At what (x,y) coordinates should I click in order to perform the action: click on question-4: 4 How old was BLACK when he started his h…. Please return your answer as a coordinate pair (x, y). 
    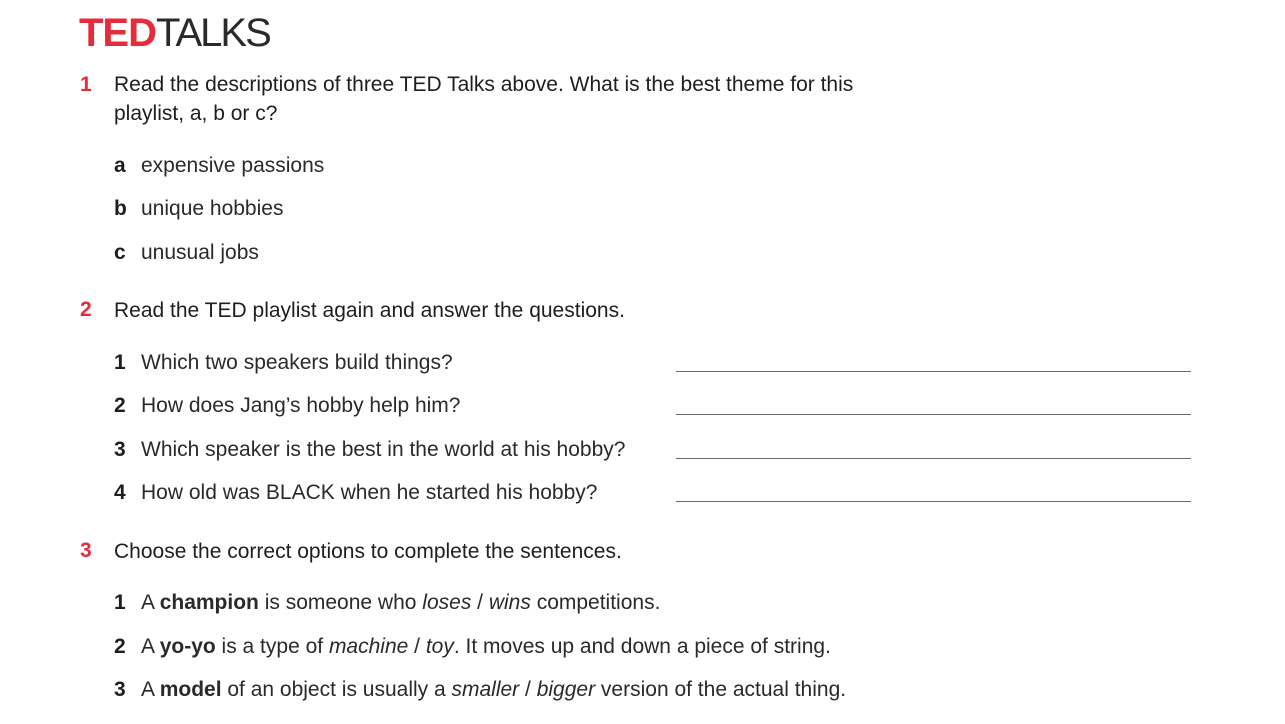
    Looking at the image, I should click on (355, 493).